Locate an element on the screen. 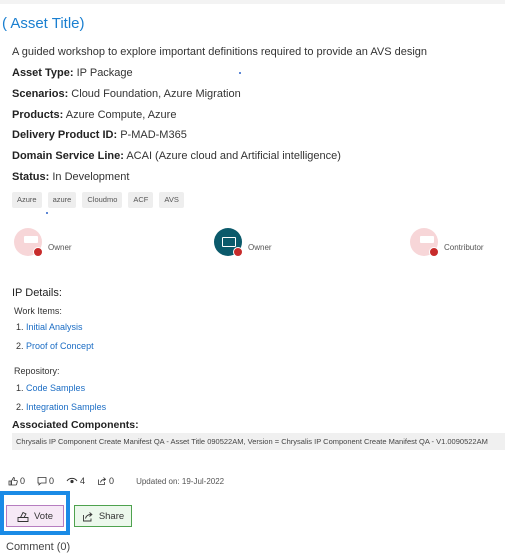 The image size is (505, 553). field-label: Asset Type: is located at coordinates (43, 73).